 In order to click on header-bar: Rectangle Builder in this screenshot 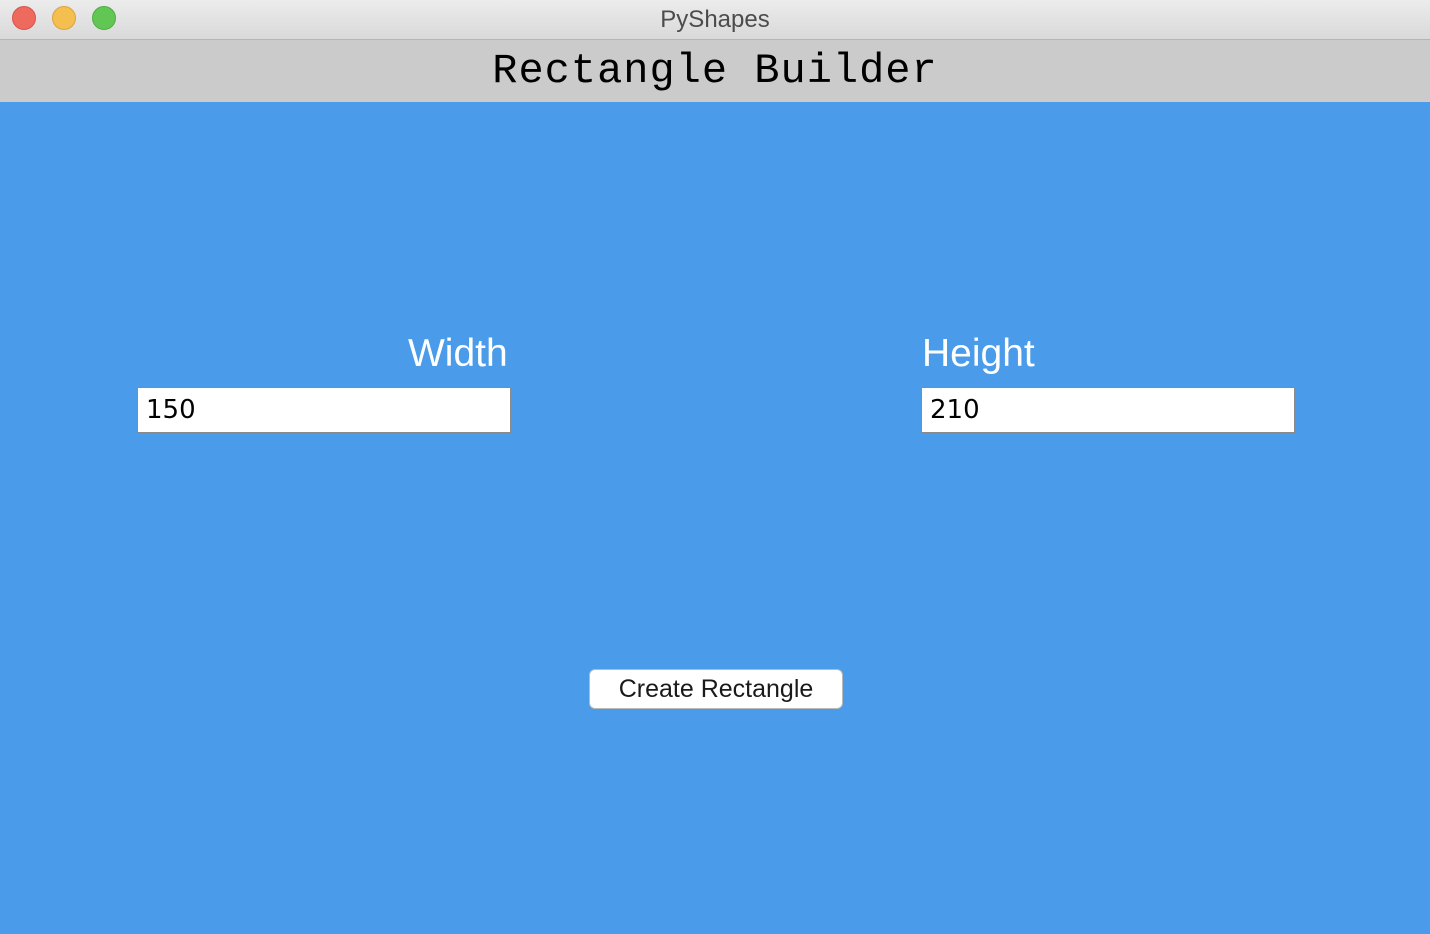, I will do `click(715, 71)`.